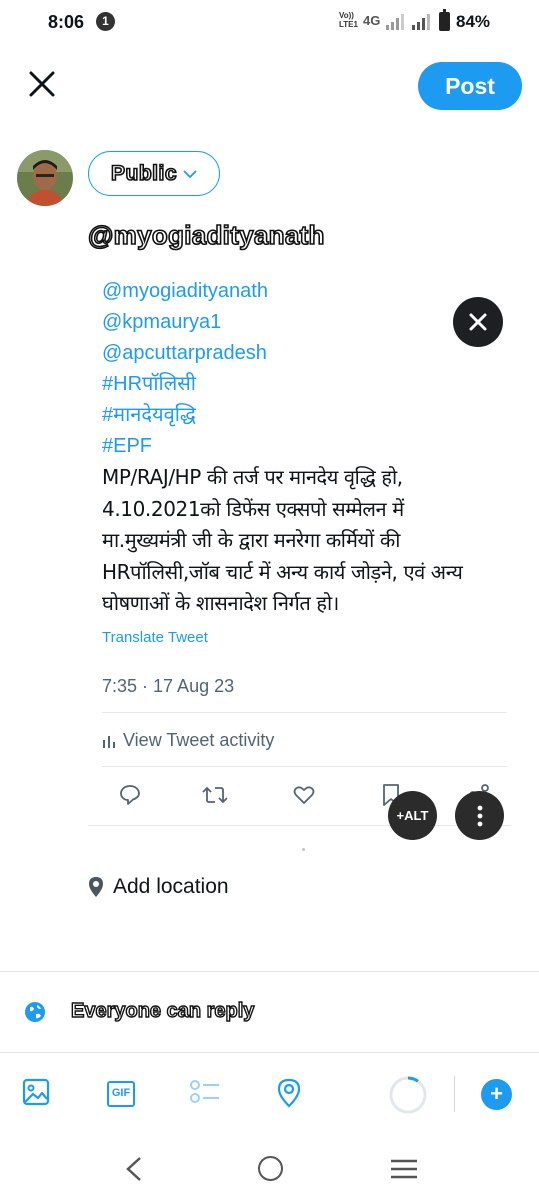  What do you see at coordinates (470, 86) in the screenshot?
I see `post-button: Post` at bounding box center [470, 86].